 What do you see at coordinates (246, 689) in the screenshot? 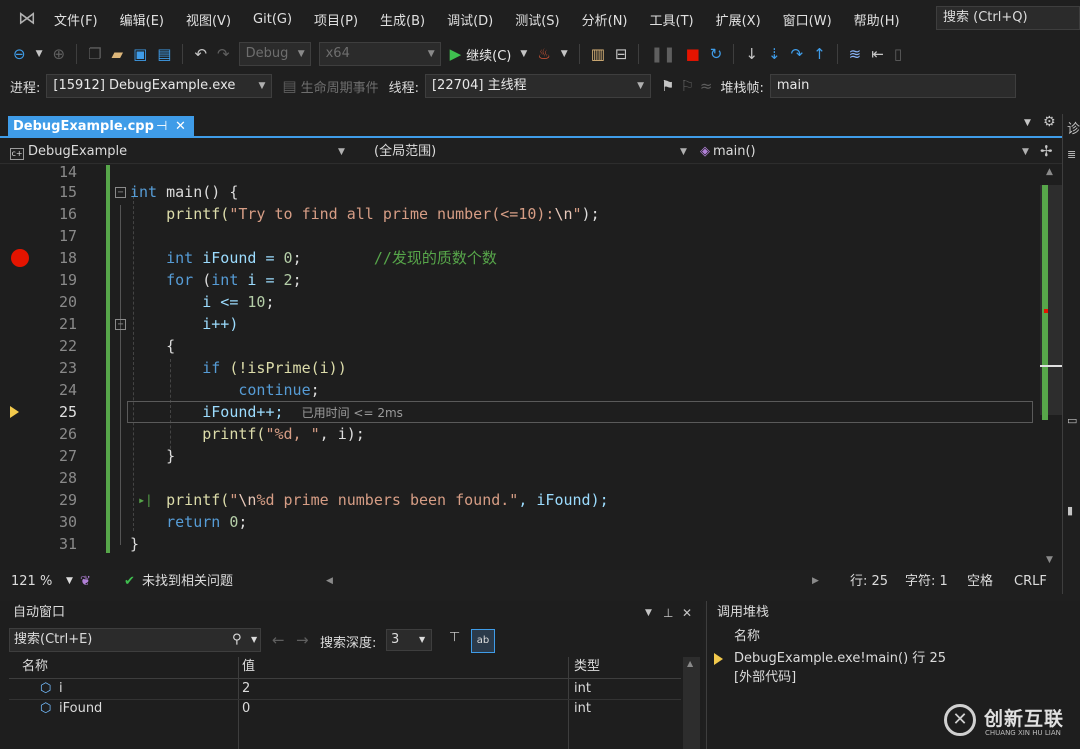
I see `variable-value: 2` at bounding box center [246, 689].